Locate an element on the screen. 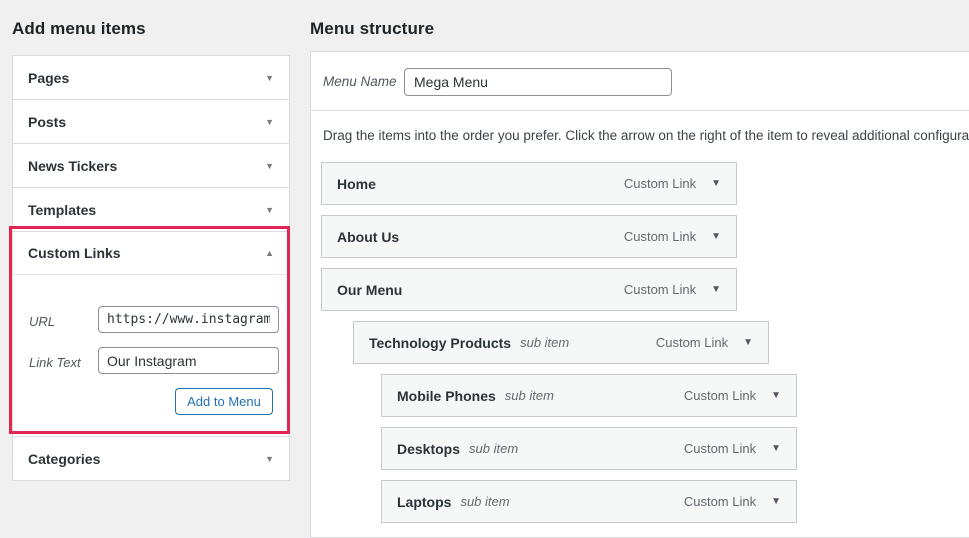 The image size is (969, 538). sidebar-item-templates: Templates ▼ is located at coordinates (151, 209).